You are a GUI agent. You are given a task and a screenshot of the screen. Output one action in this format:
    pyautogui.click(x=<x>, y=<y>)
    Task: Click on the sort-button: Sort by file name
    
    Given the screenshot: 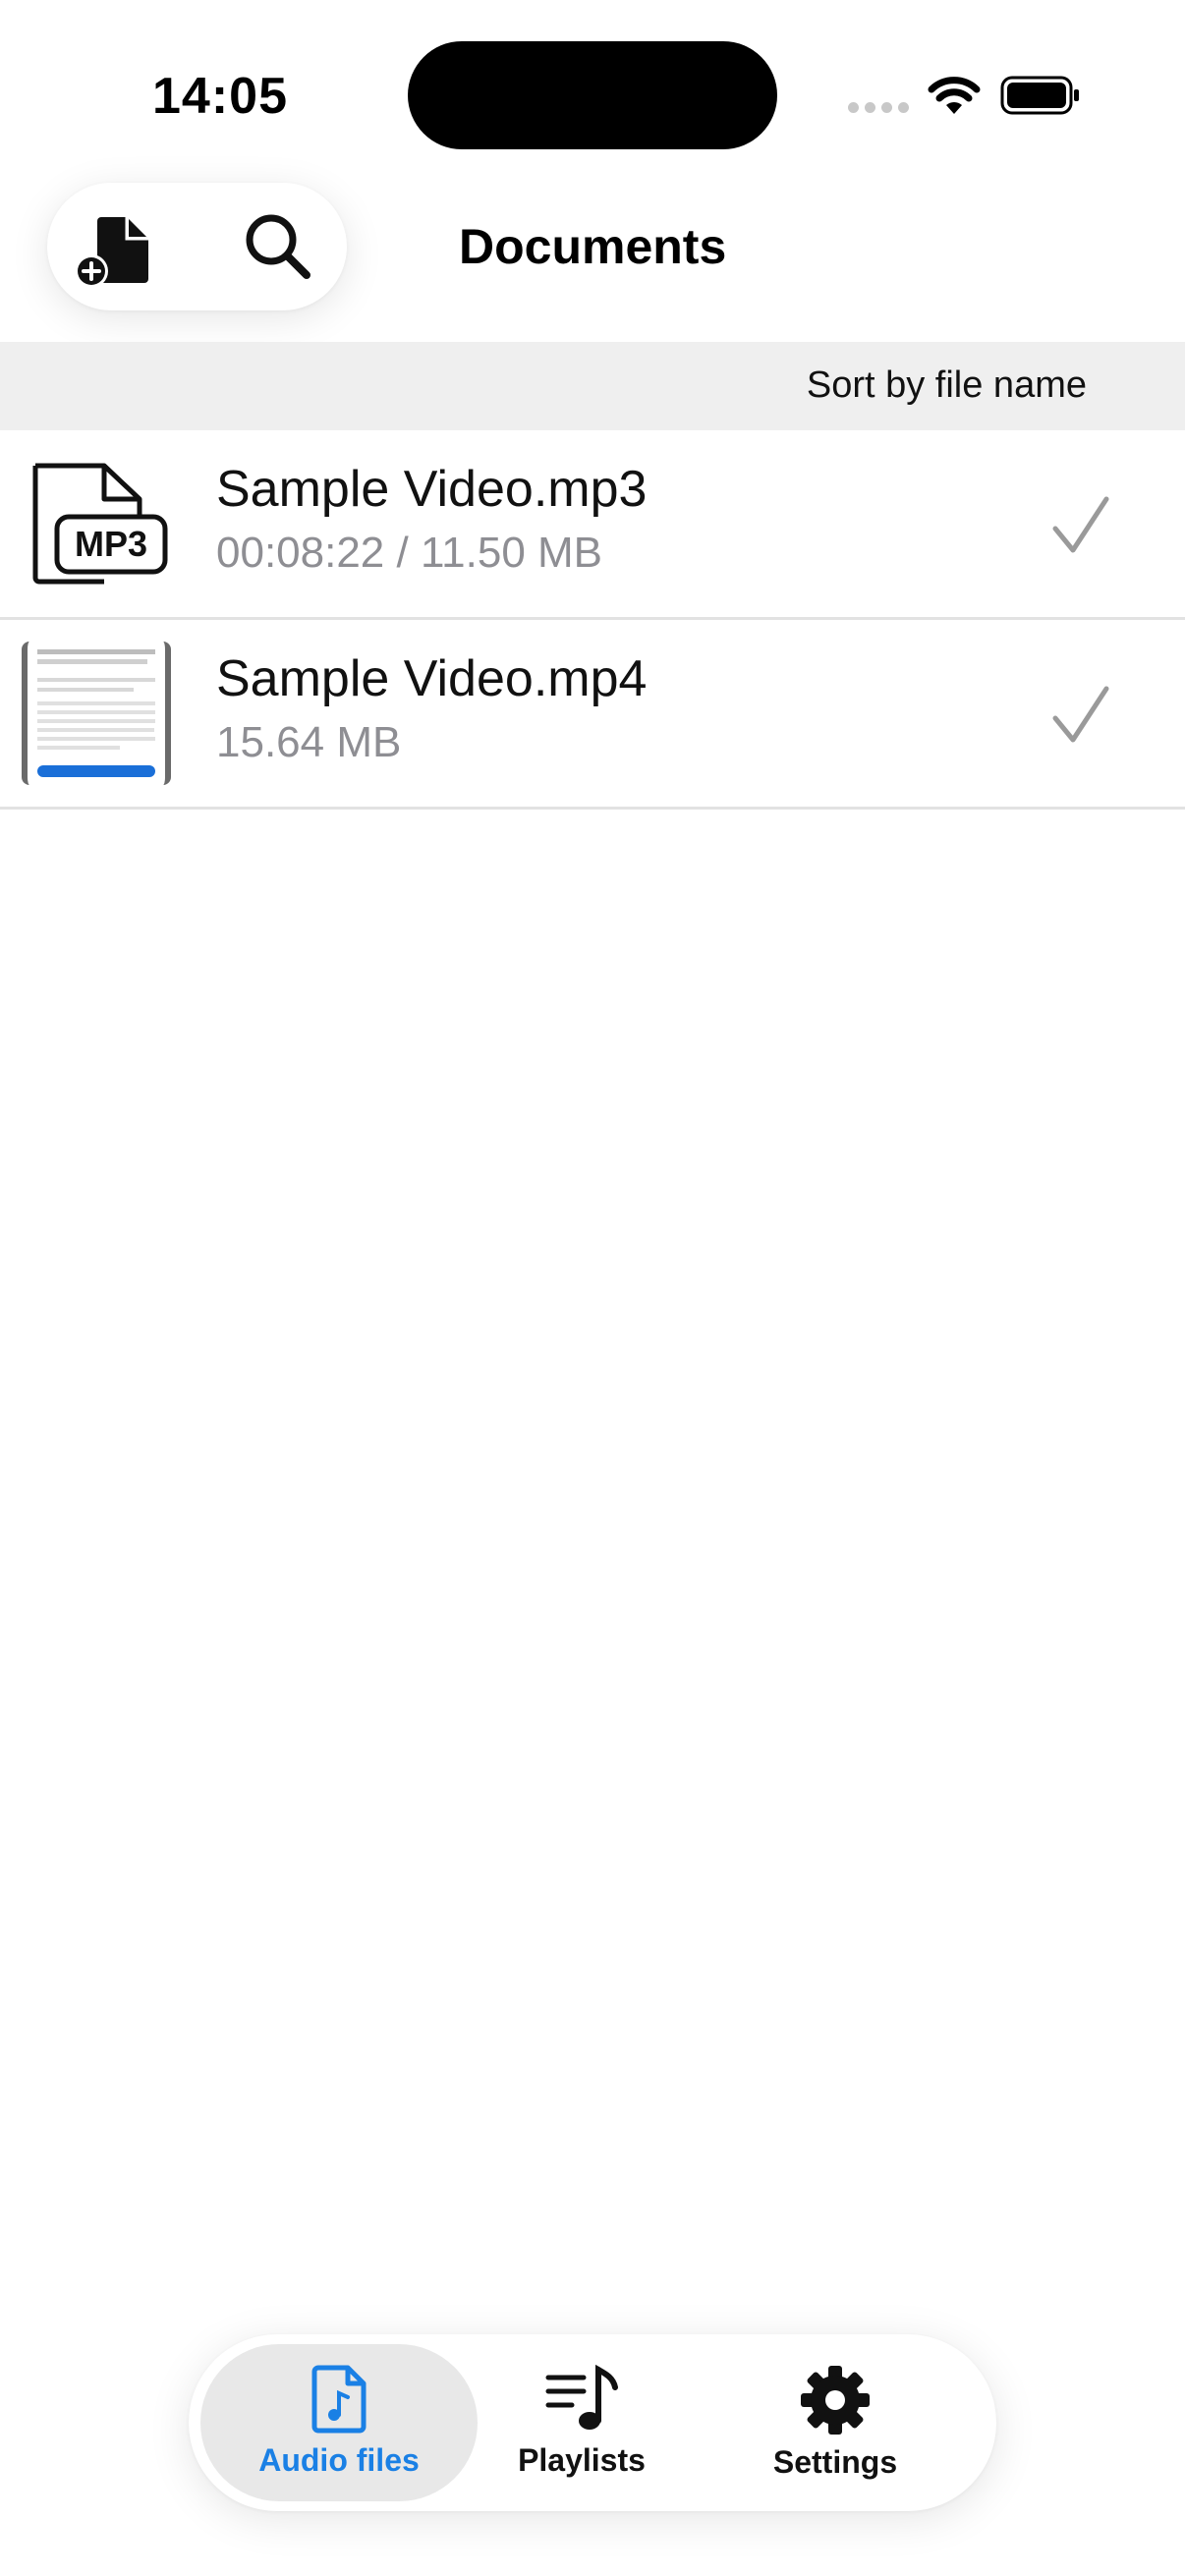 What is the action you would take?
    pyautogui.click(x=947, y=385)
    